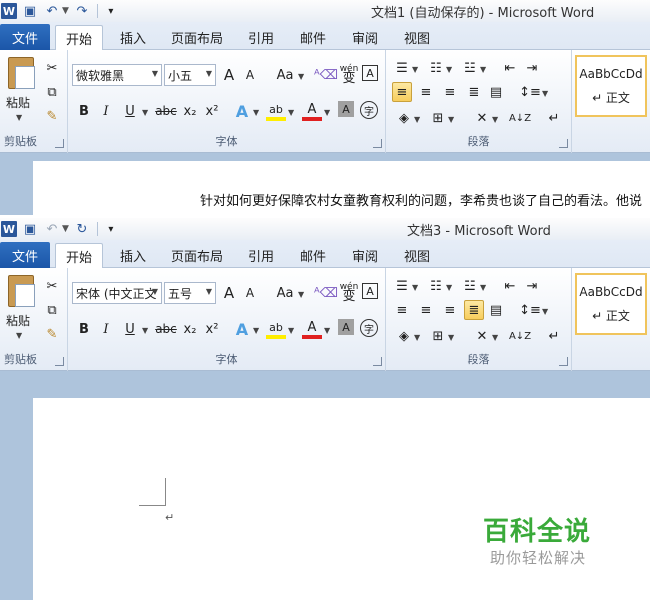 The width and height of the screenshot is (650, 600). What do you see at coordinates (520, 336) in the screenshot?
I see `sort-icon: A↓Z` at bounding box center [520, 336].